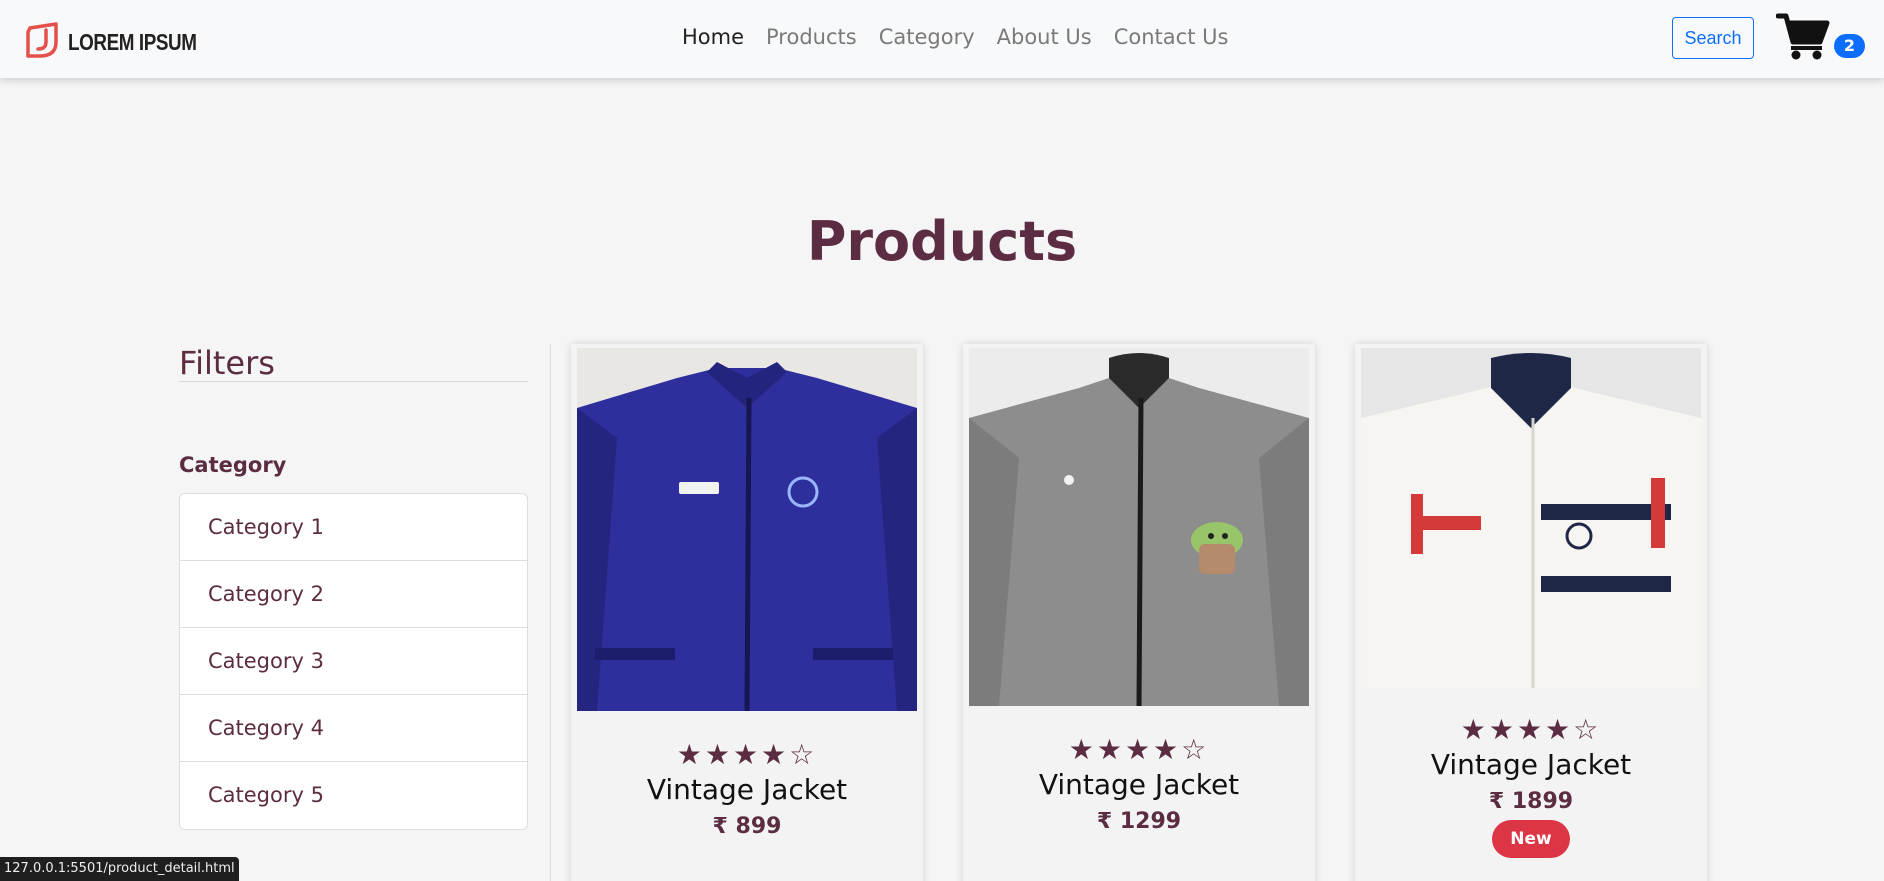  Describe the element at coordinates (353, 728) in the screenshot. I see `category-item-4: Category 4` at that location.